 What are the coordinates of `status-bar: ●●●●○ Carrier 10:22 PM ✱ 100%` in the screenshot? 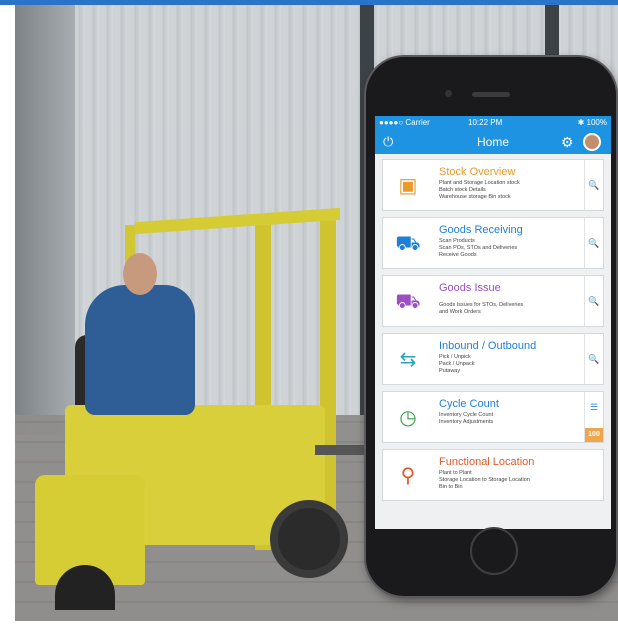 It's located at (493, 123).